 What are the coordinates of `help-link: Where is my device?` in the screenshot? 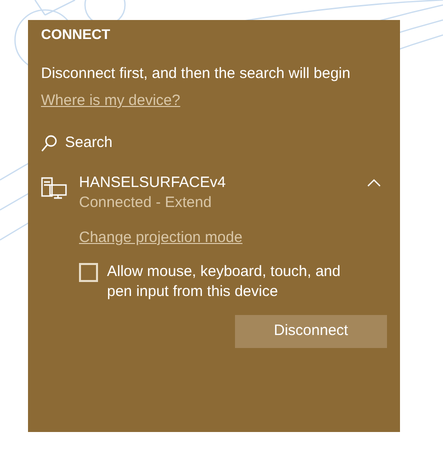 It's located at (110, 101).